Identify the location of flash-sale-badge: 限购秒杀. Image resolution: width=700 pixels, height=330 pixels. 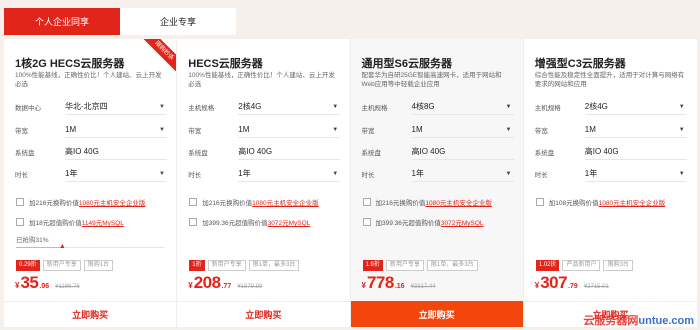
(159, 56).